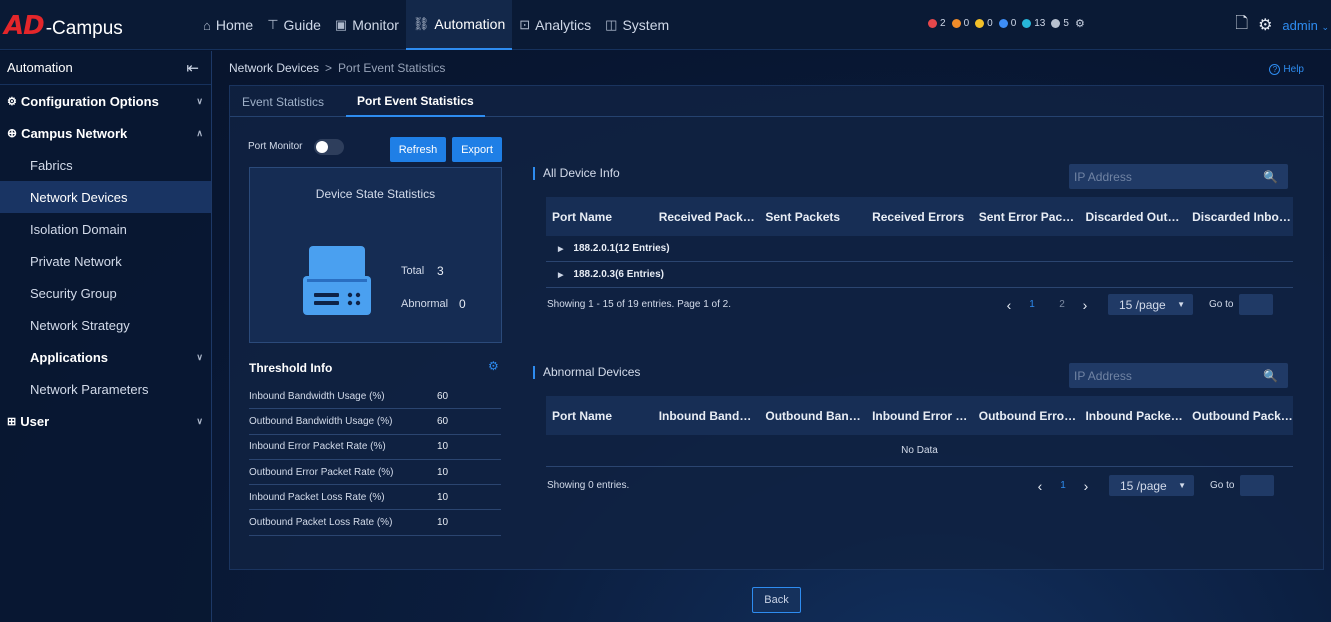  I want to click on alarm-summary: 2 0 0 0 13 5 ⚙, so click(1006, 23).